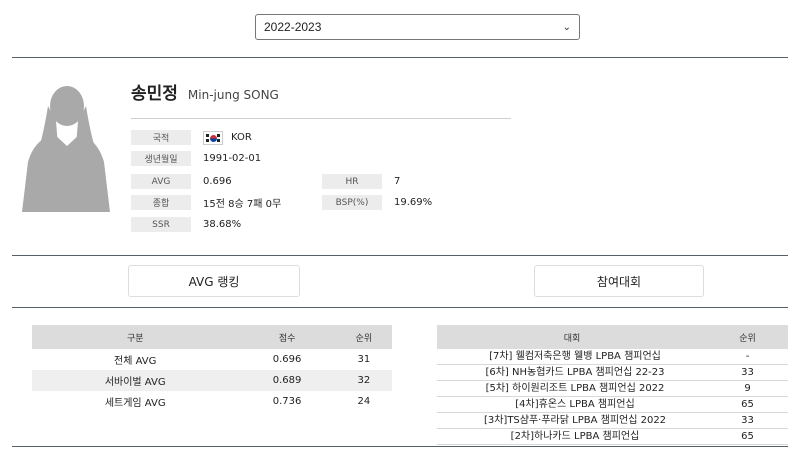 This screenshot has width=800, height=456. I want to click on table-row: [5차] 하이원리조트 LPBA 챔피언십 2022 9, so click(612, 388).